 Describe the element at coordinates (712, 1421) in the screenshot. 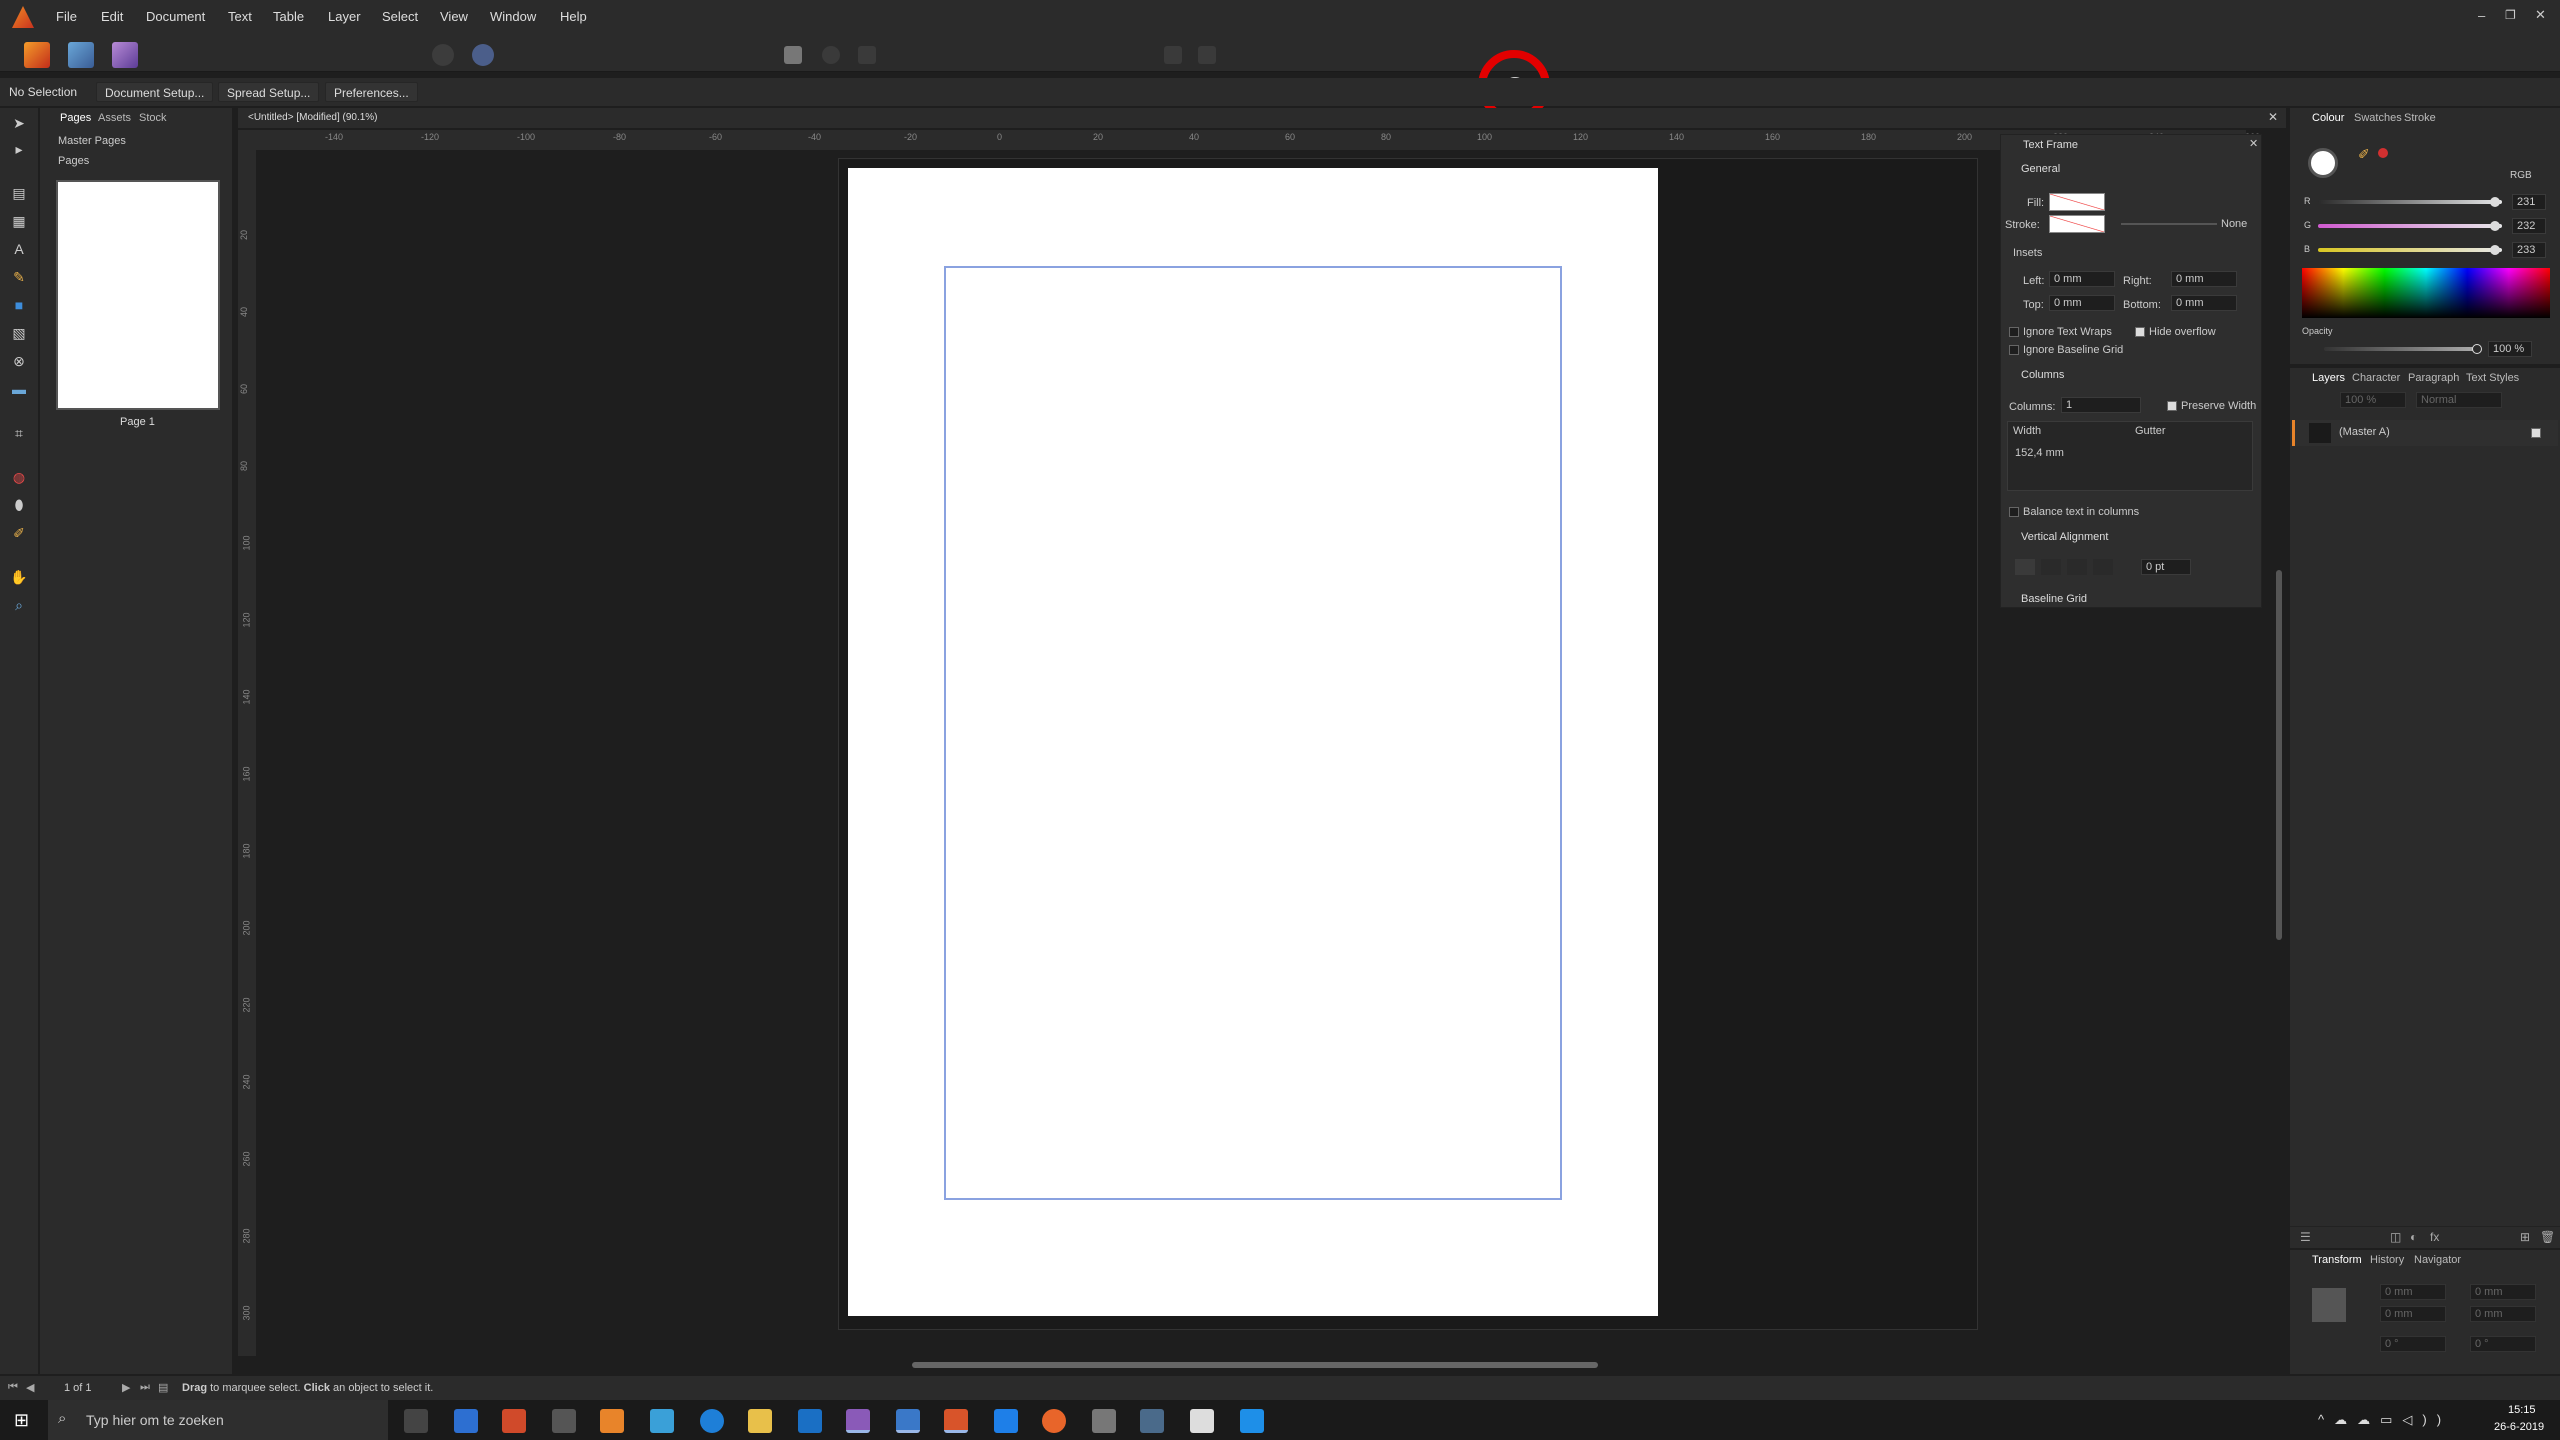

I see `app-edge-icon` at that location.